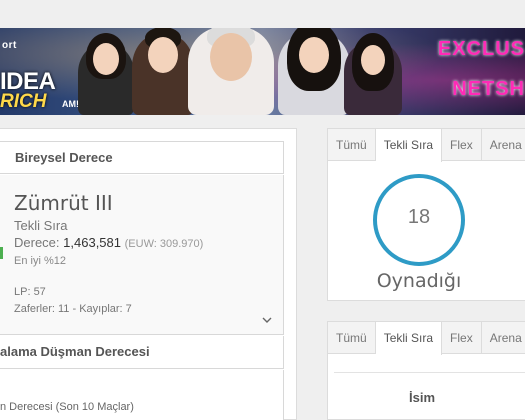 The width and height of the screenshot is (525, 420). I want to click on average-enemy-sub: n Derecesi (Son 10 Maçlar), so click(67, 407).